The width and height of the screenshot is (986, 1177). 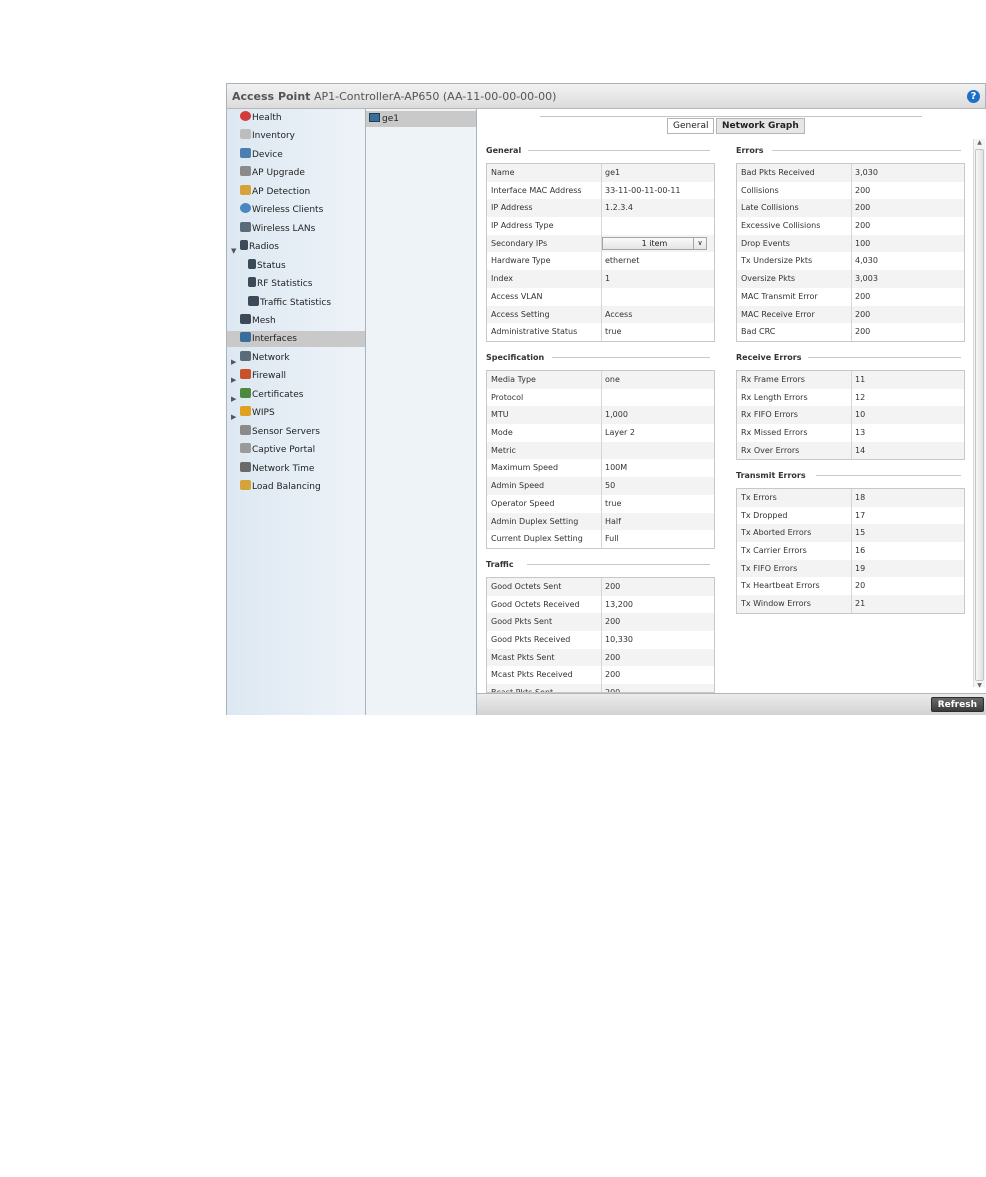 I want to click on table-row: Mcast Pkts Sent 200, so click(x=600, y=657).